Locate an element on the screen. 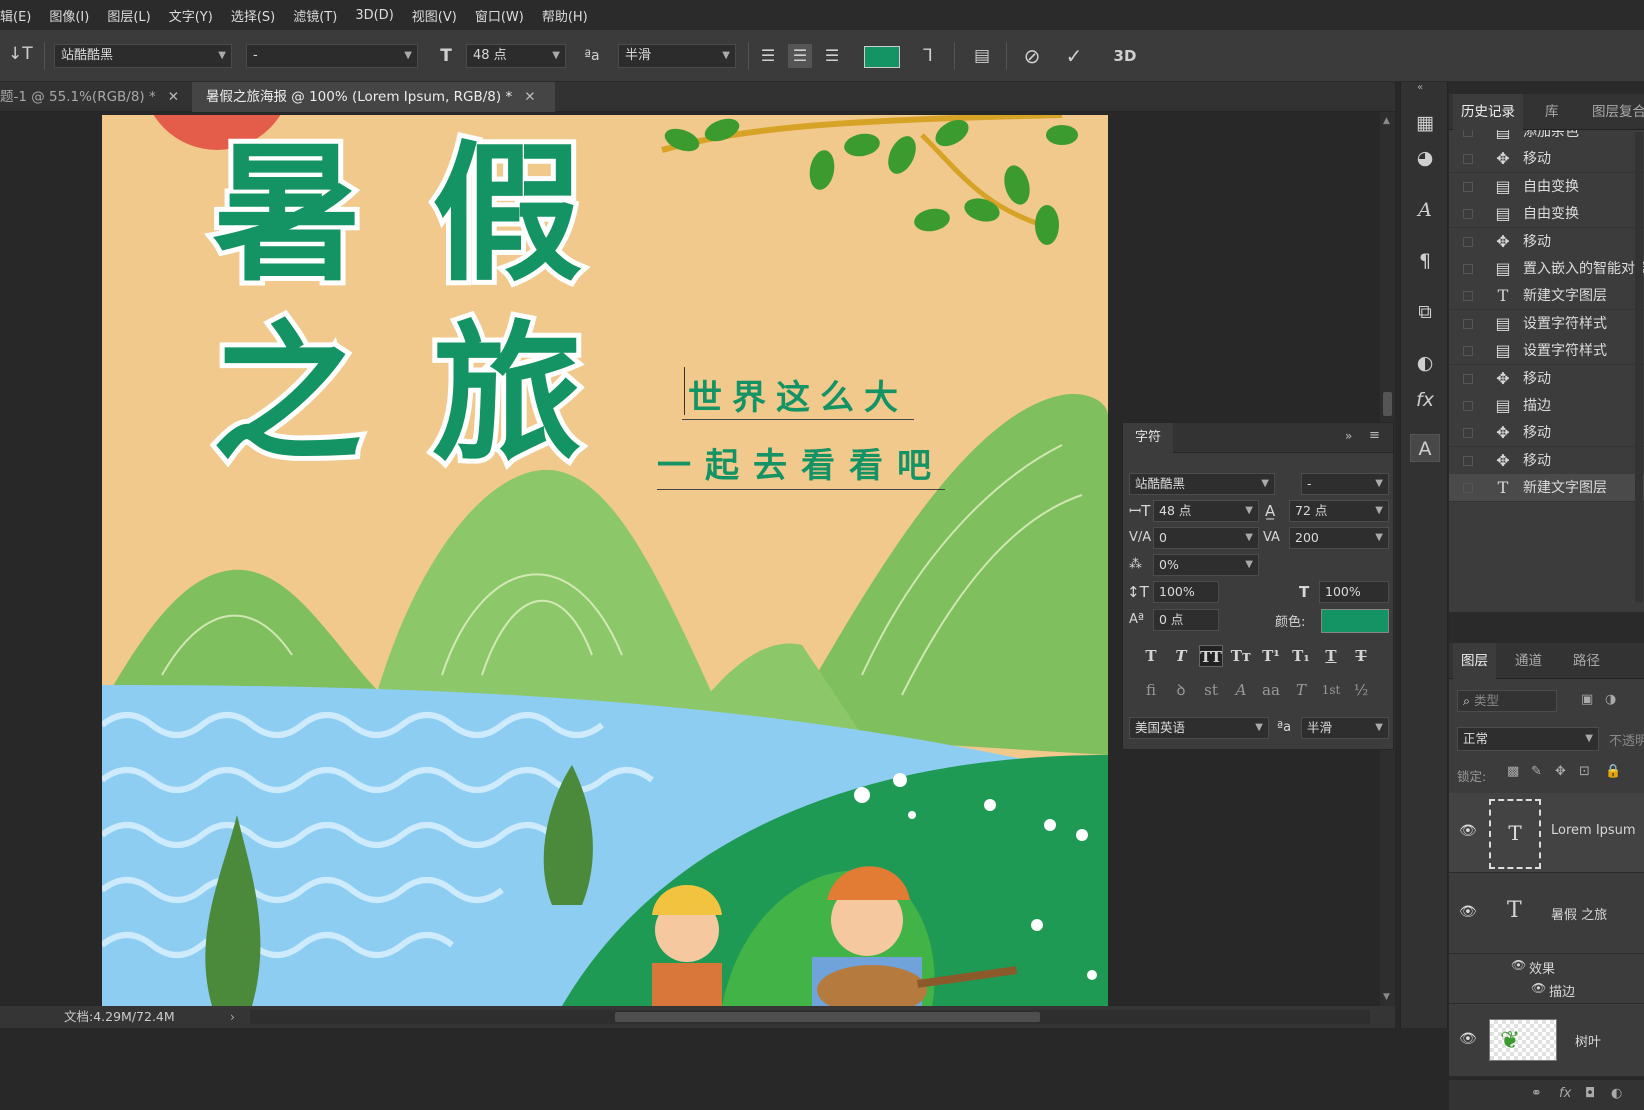 This screenshot has width=1644, height=1110. tab-untitled: 题-1 @ 55.1%(RGB/8) * ✕ is located at coordinates (94, 97).